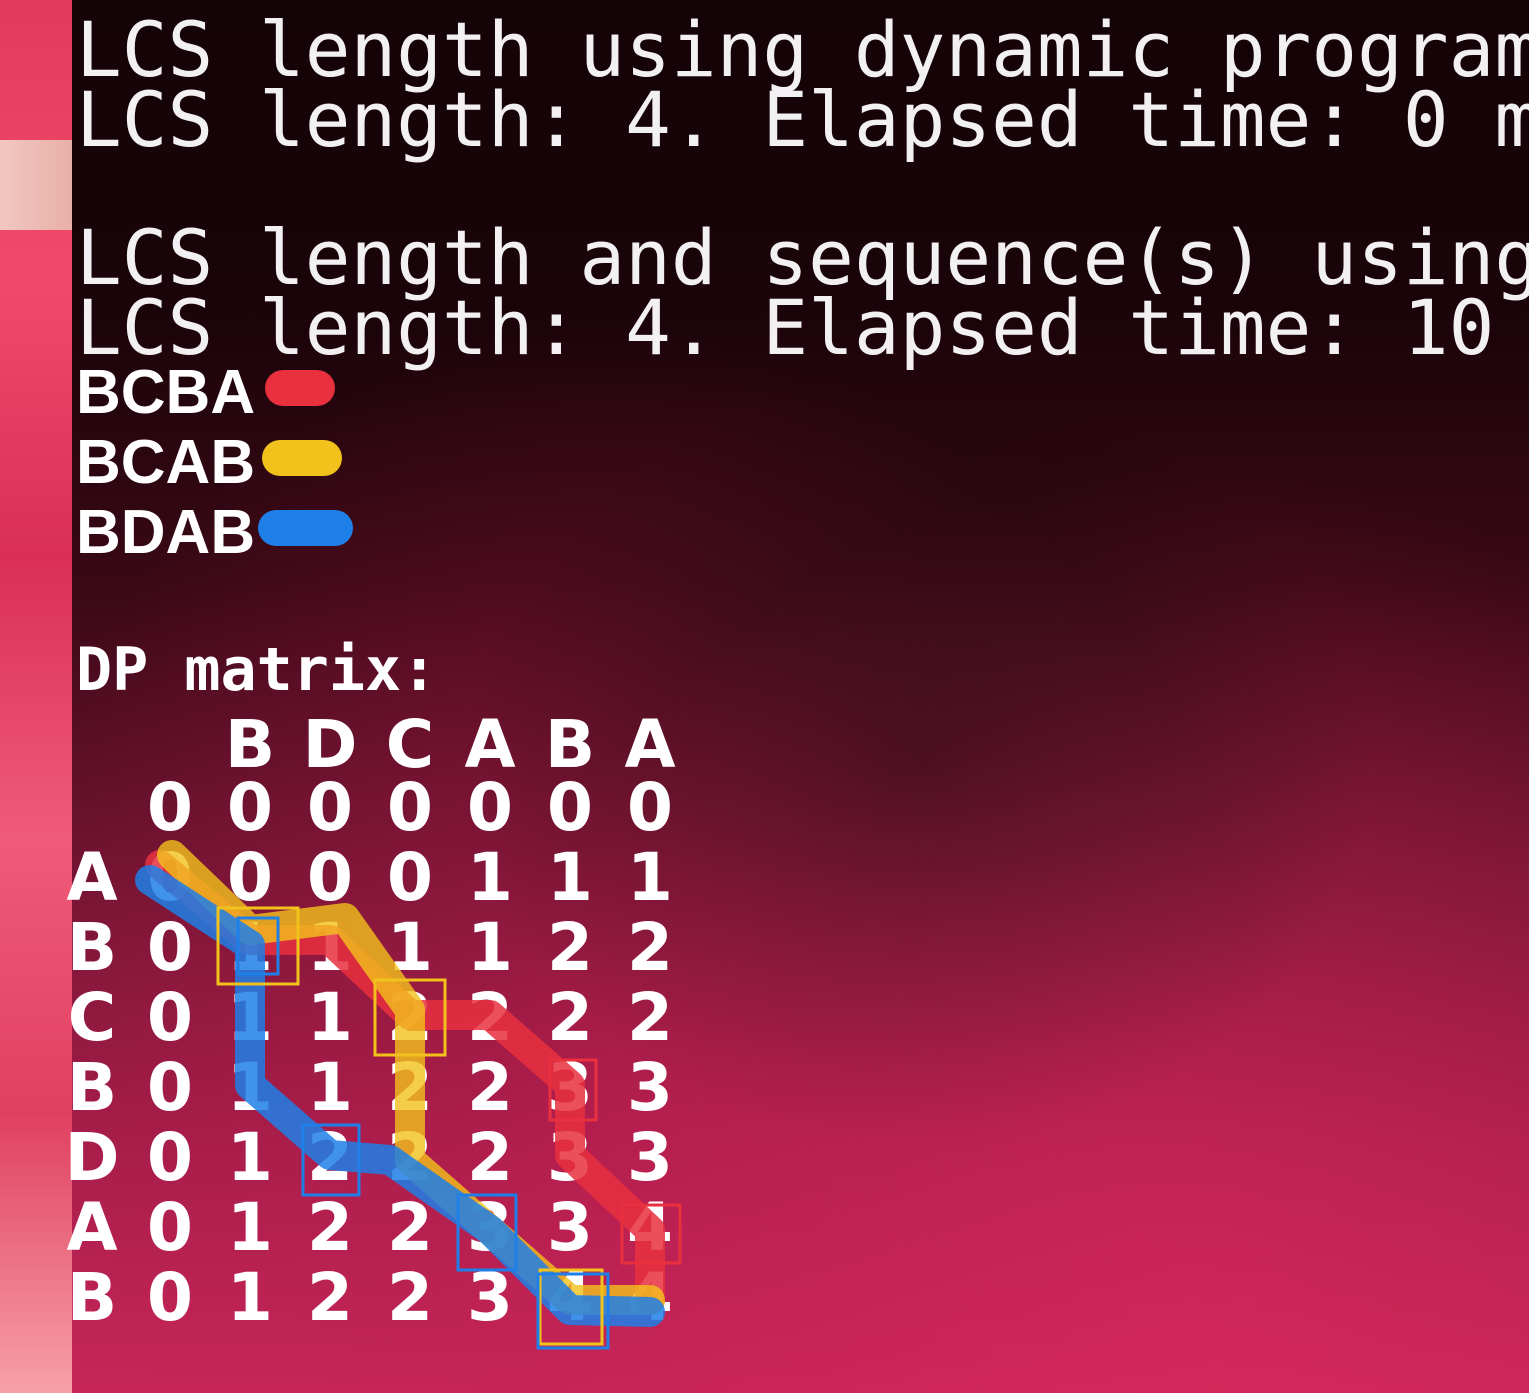 The height and width of the screenshot is (1393, 1529). Describe the element at coordinates (92, 1157) in the screenshot. I see `row-header: D` at that location.